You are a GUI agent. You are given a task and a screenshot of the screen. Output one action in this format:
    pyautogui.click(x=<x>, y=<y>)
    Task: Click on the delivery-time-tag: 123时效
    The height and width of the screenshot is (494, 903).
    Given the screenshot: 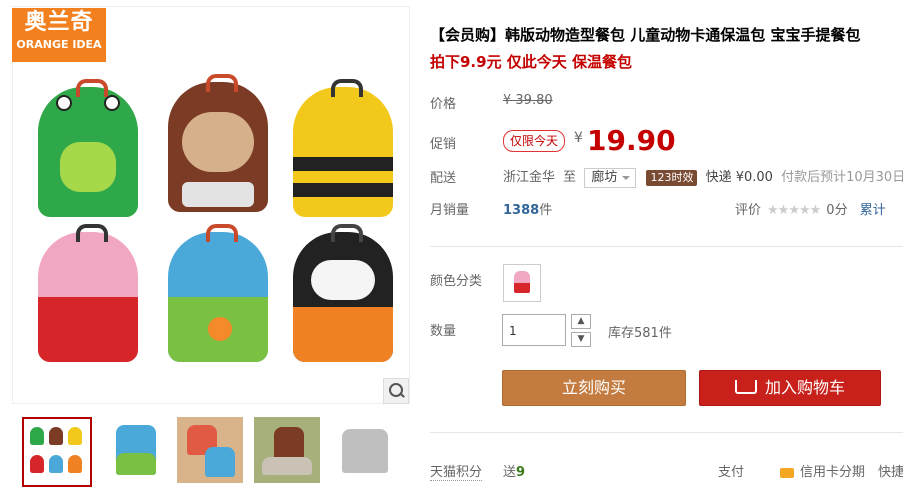 What is the action you would take?
    pyautogui.click(x=672, y=178)
    